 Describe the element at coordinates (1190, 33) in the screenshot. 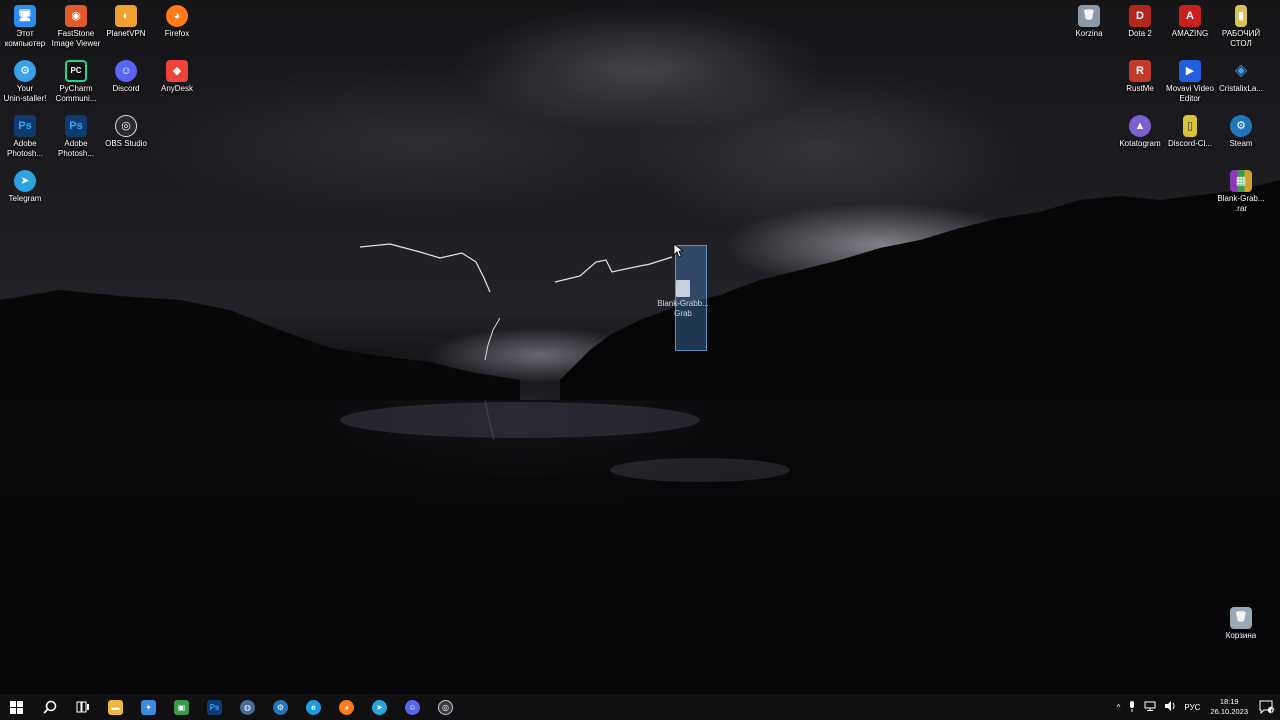

I see `desktop-icon-label: AMAZING` at that location.